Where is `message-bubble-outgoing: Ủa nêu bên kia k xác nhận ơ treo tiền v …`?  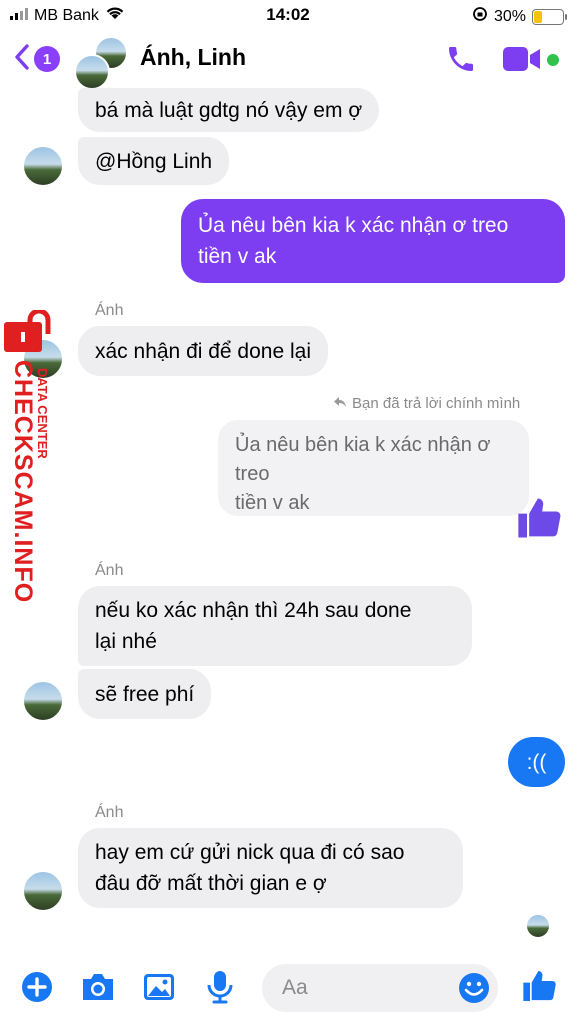 message-bubble-outgoing: Ủa nêu bên kia k xác nhận ơ treo tiền v … is located at coordinates (373, 241).